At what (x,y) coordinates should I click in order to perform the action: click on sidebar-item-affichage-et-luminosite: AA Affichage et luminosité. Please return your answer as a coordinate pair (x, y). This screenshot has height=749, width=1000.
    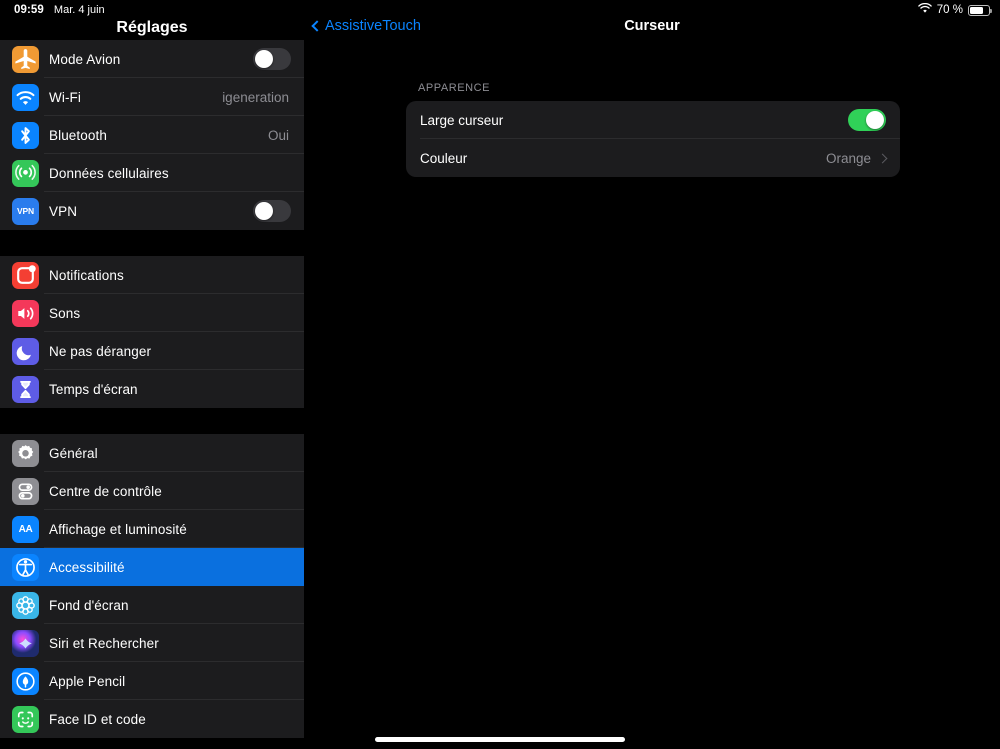
    Looking at the image, I should click on (152, 529).